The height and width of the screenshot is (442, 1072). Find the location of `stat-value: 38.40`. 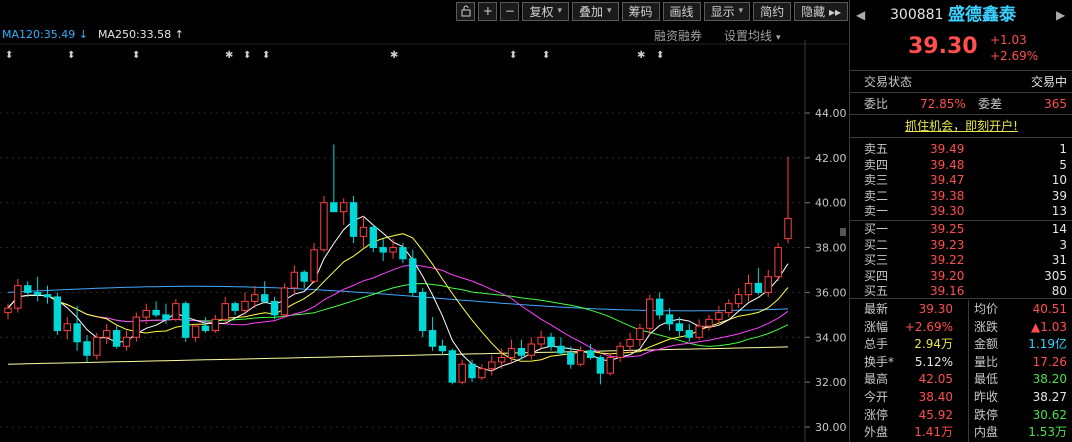

stat-value: 38.40 is located at coordinates (935, 397).